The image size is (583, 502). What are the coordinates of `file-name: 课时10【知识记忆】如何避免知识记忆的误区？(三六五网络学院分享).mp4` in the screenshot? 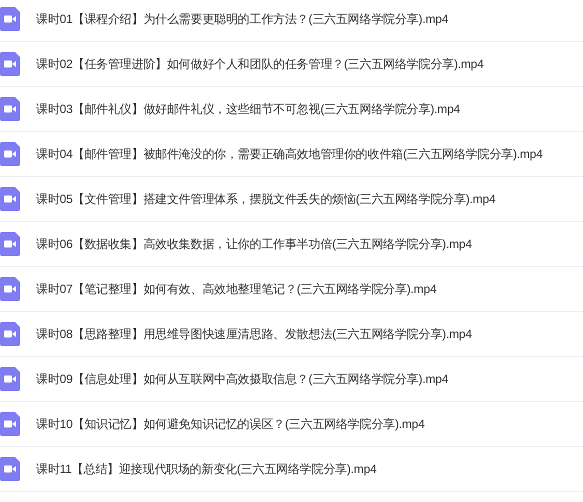 It's located at (230, 424).